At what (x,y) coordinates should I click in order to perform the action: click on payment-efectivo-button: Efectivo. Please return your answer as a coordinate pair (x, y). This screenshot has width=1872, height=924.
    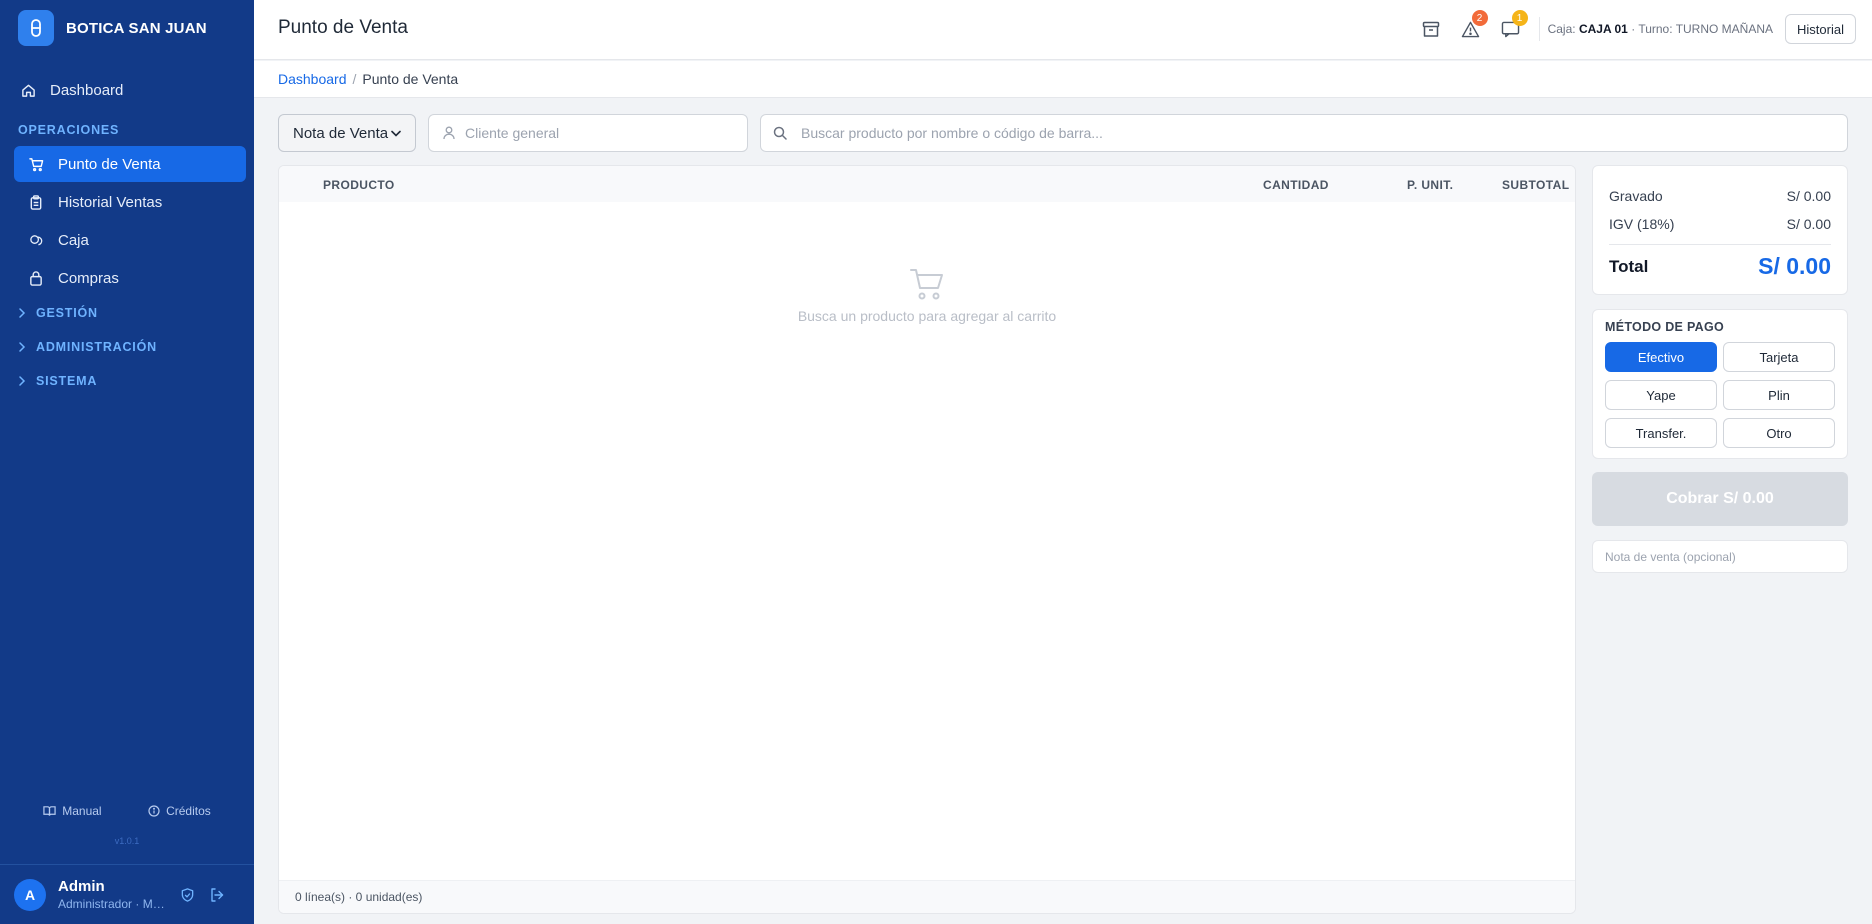
    Looking at the image, I should click on (1661, 357).